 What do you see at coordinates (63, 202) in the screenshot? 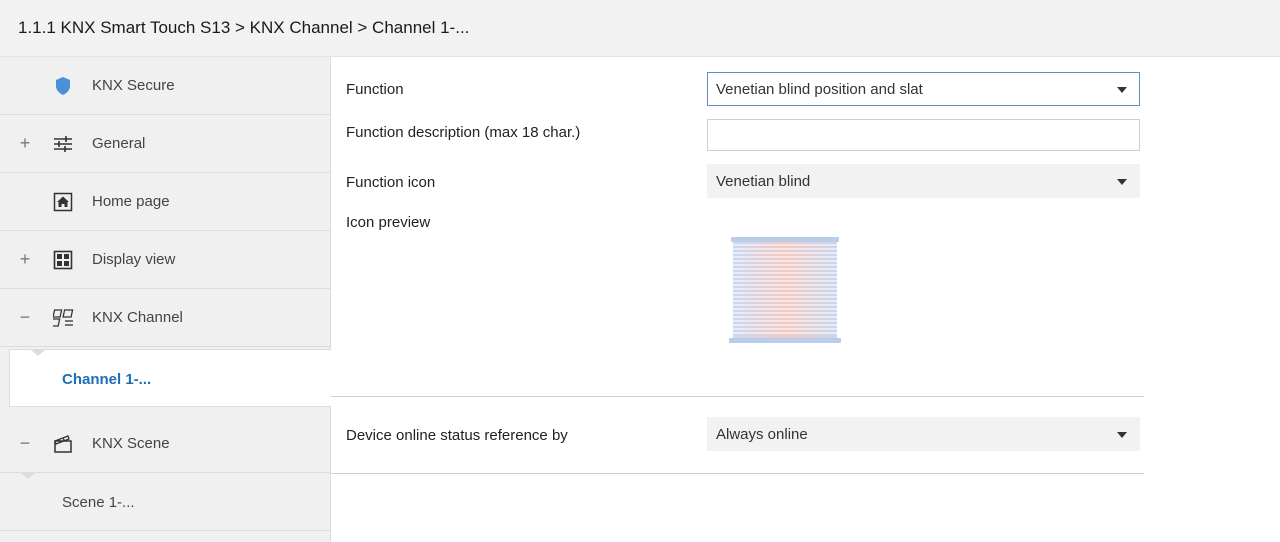
I see `home-icon` at bounding box center [63, 202].